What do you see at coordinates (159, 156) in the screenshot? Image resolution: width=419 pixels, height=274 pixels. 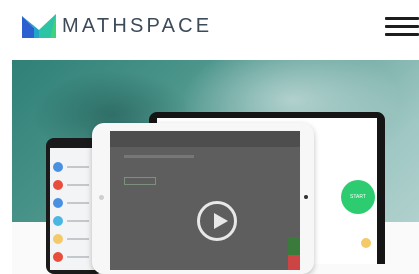 I see `tablet-question-line` at bounding box center [159, 156].